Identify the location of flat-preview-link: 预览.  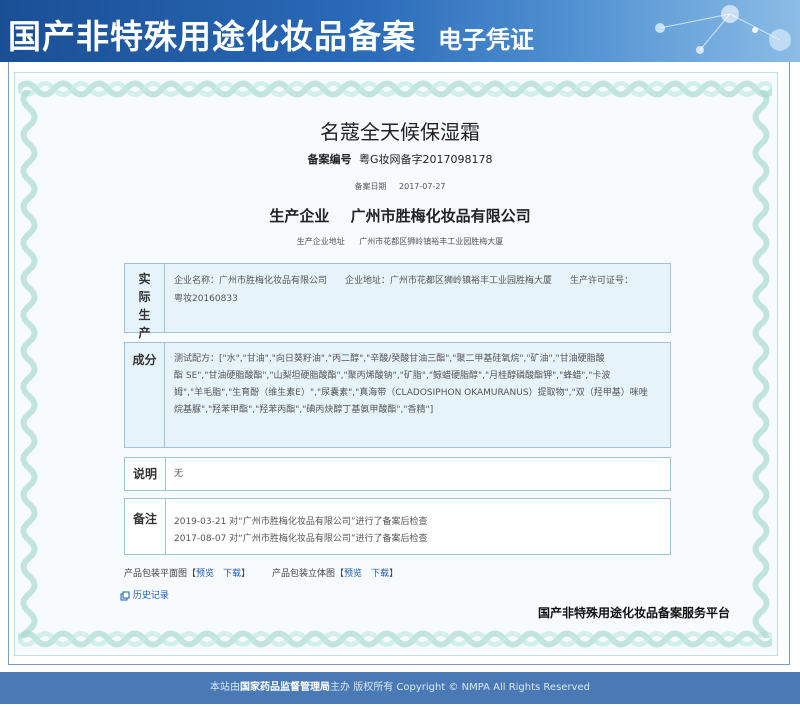
(205, 574).